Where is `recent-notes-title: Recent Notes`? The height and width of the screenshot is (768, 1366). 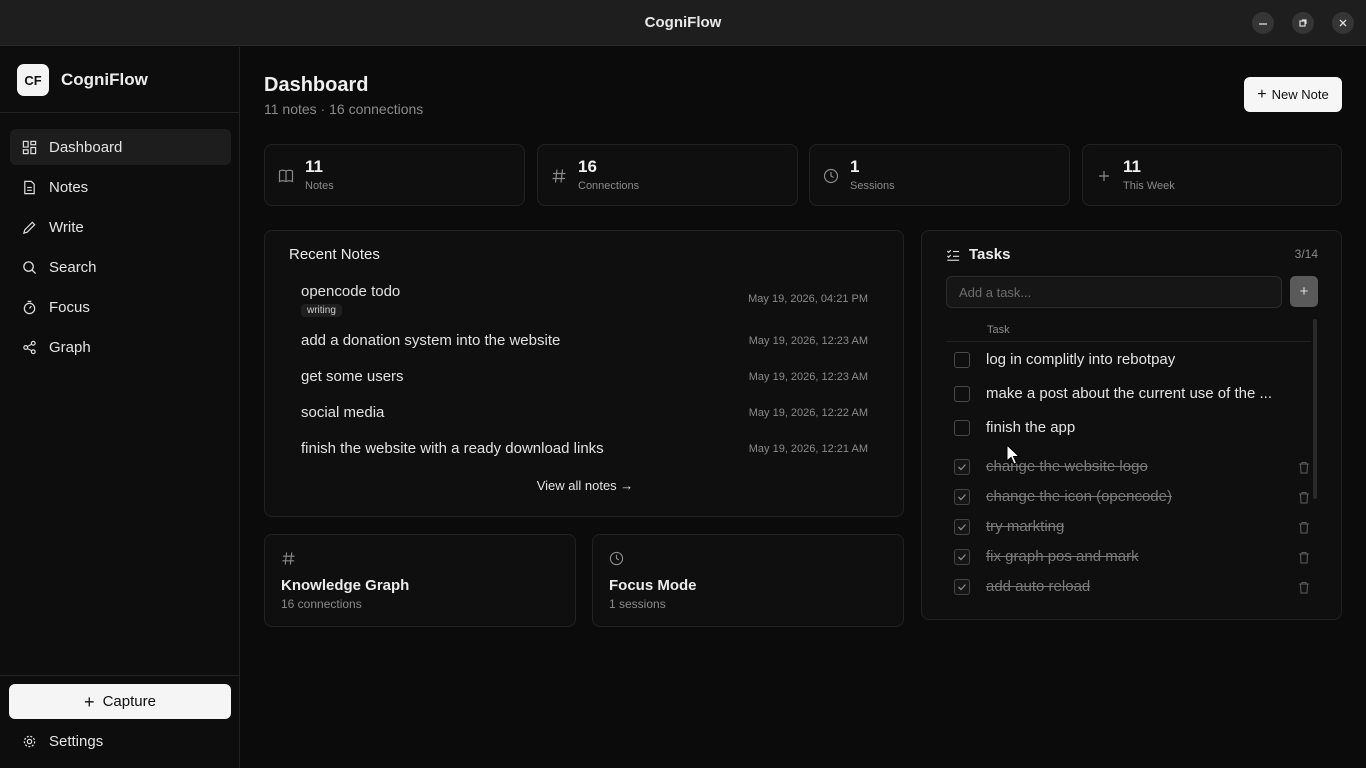
recent-notes-title: Recent Notes is located at coordinates (334, 254).